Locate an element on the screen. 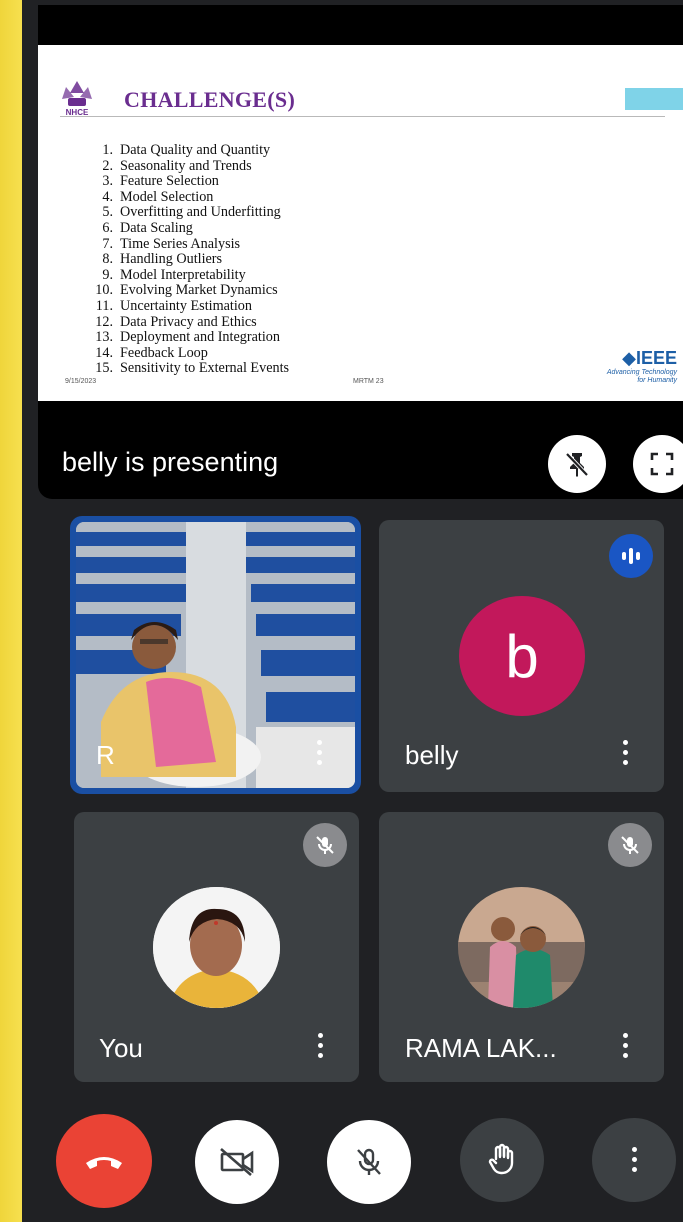  challenge-item: 12. Data Privacy and Ethics is located at coordinates (187, 322).